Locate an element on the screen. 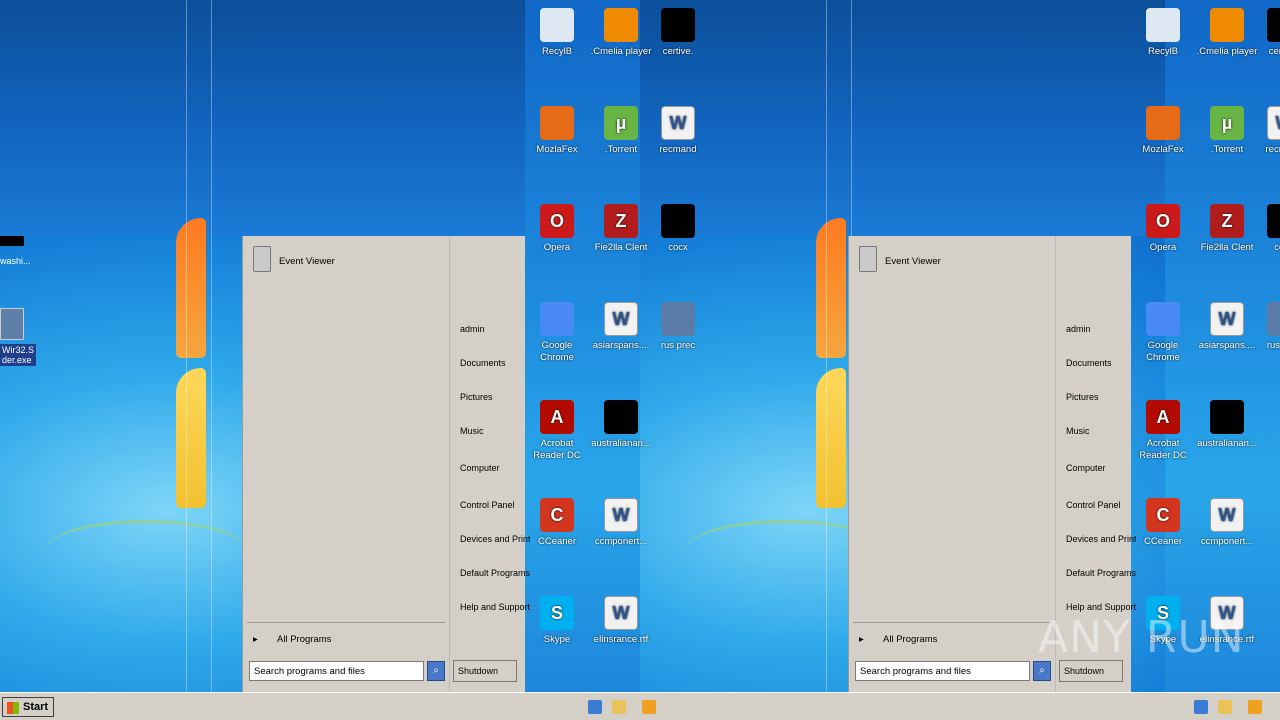 This screenshot has width=1280, height=720. desktop-icon-label: CCeaner is located at coordinates (1163, 541).